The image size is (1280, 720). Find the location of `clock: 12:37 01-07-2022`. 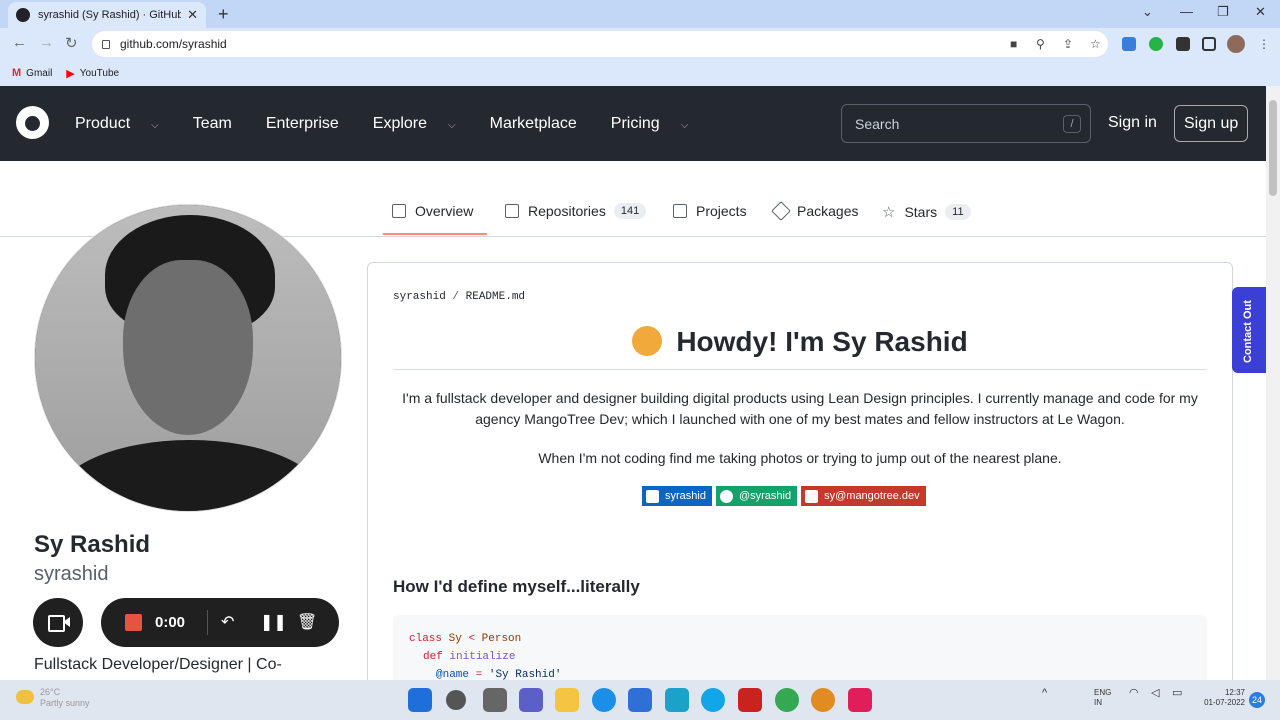

clock: 12:37 01-07-2022 is located at coordinates (1224, 698).